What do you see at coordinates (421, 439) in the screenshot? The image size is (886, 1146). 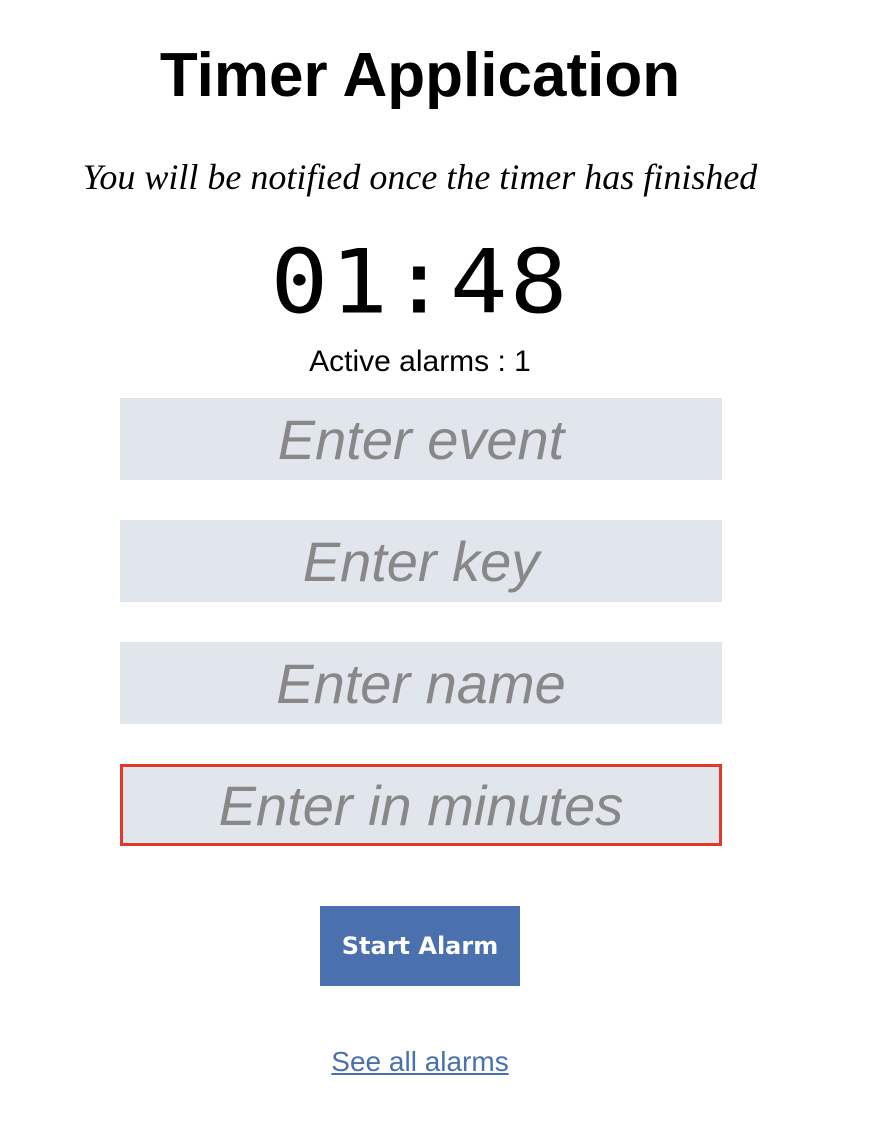 I see `event-input` at bounding box center [421, 439].